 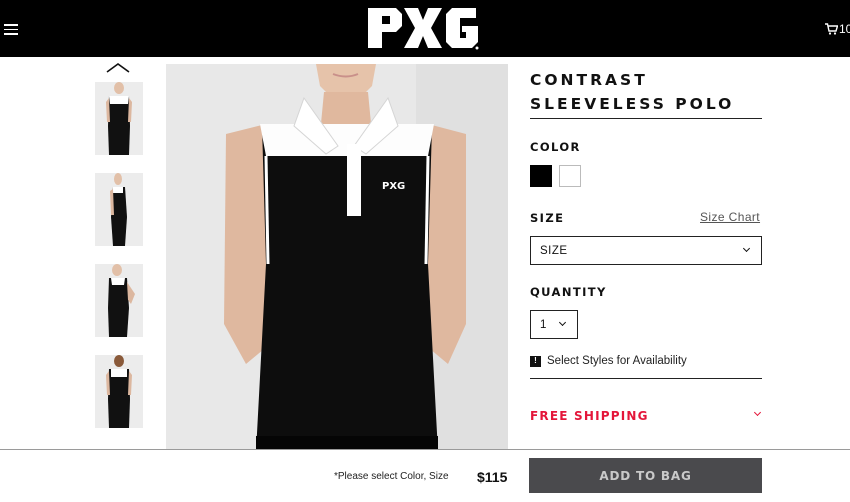 I want to click on site-header: 10, so click(x=425, y=28).